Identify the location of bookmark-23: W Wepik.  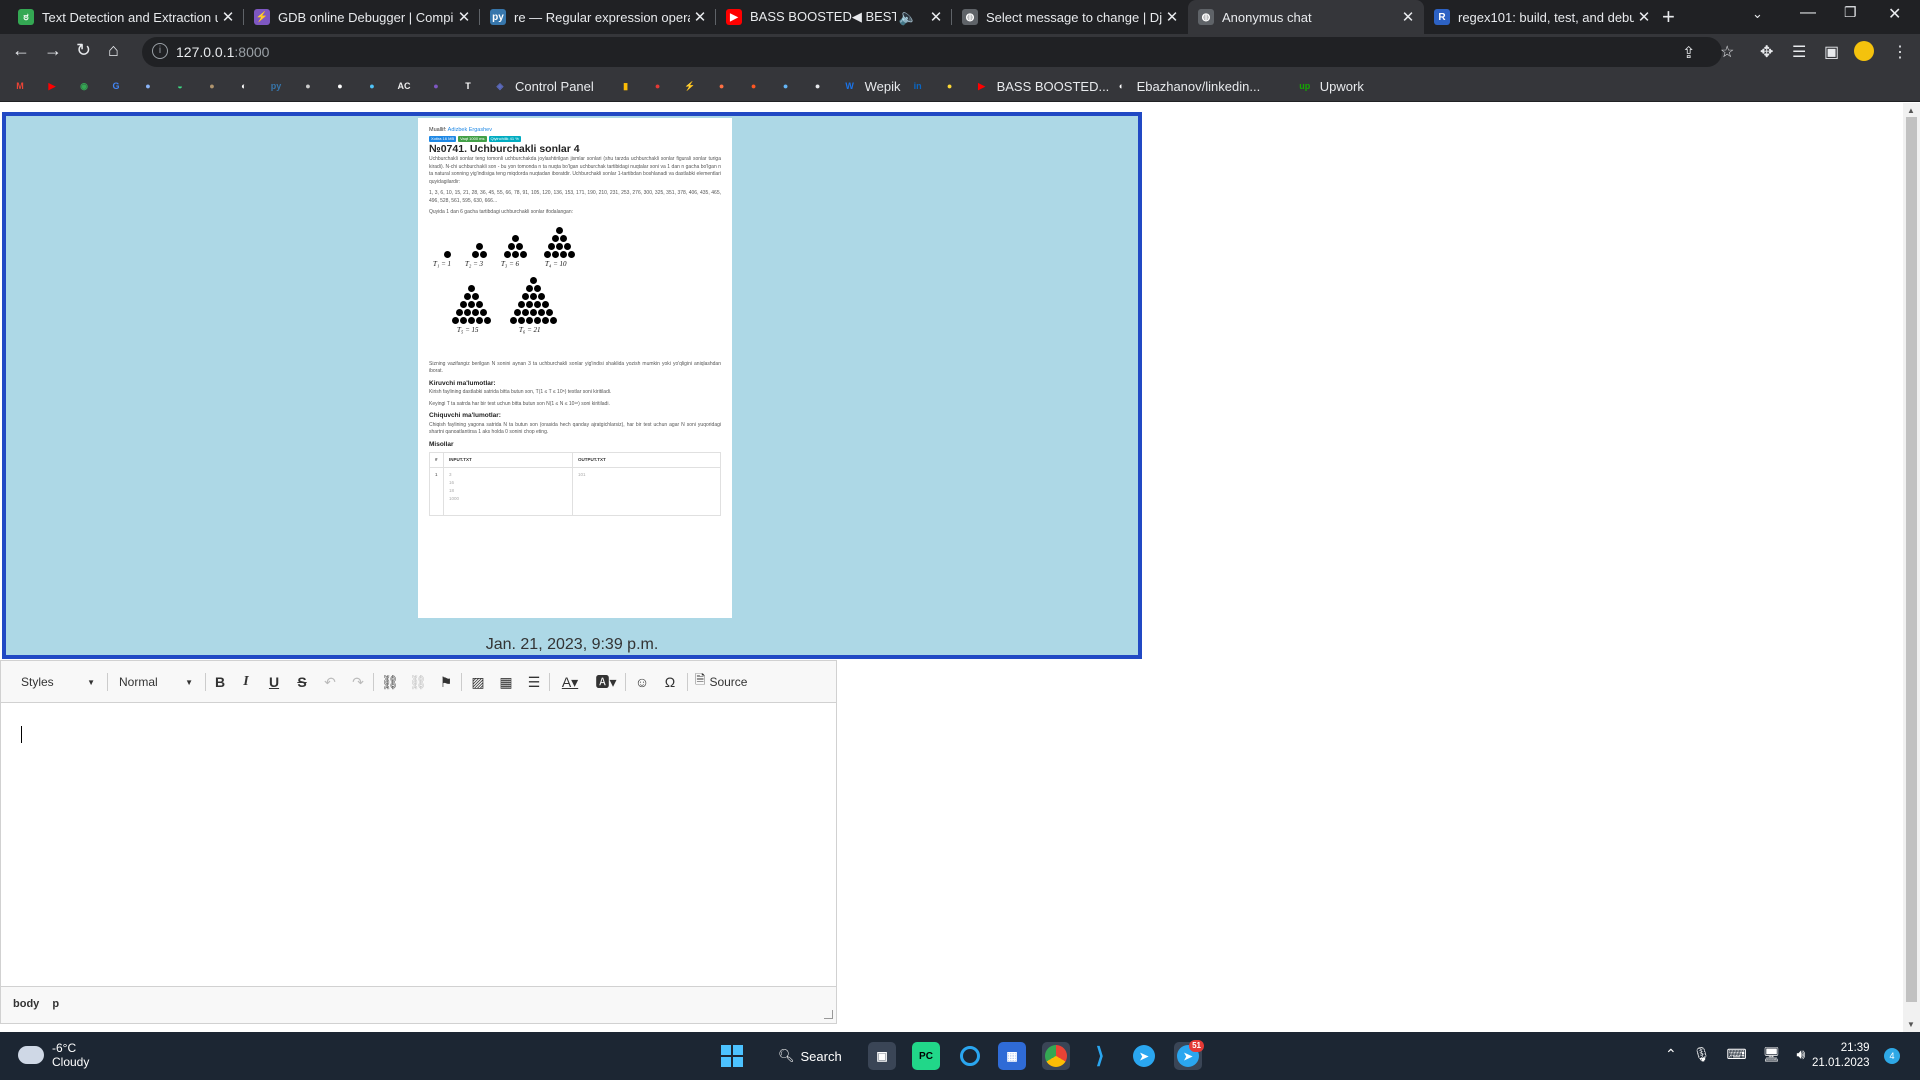
(871, 86).